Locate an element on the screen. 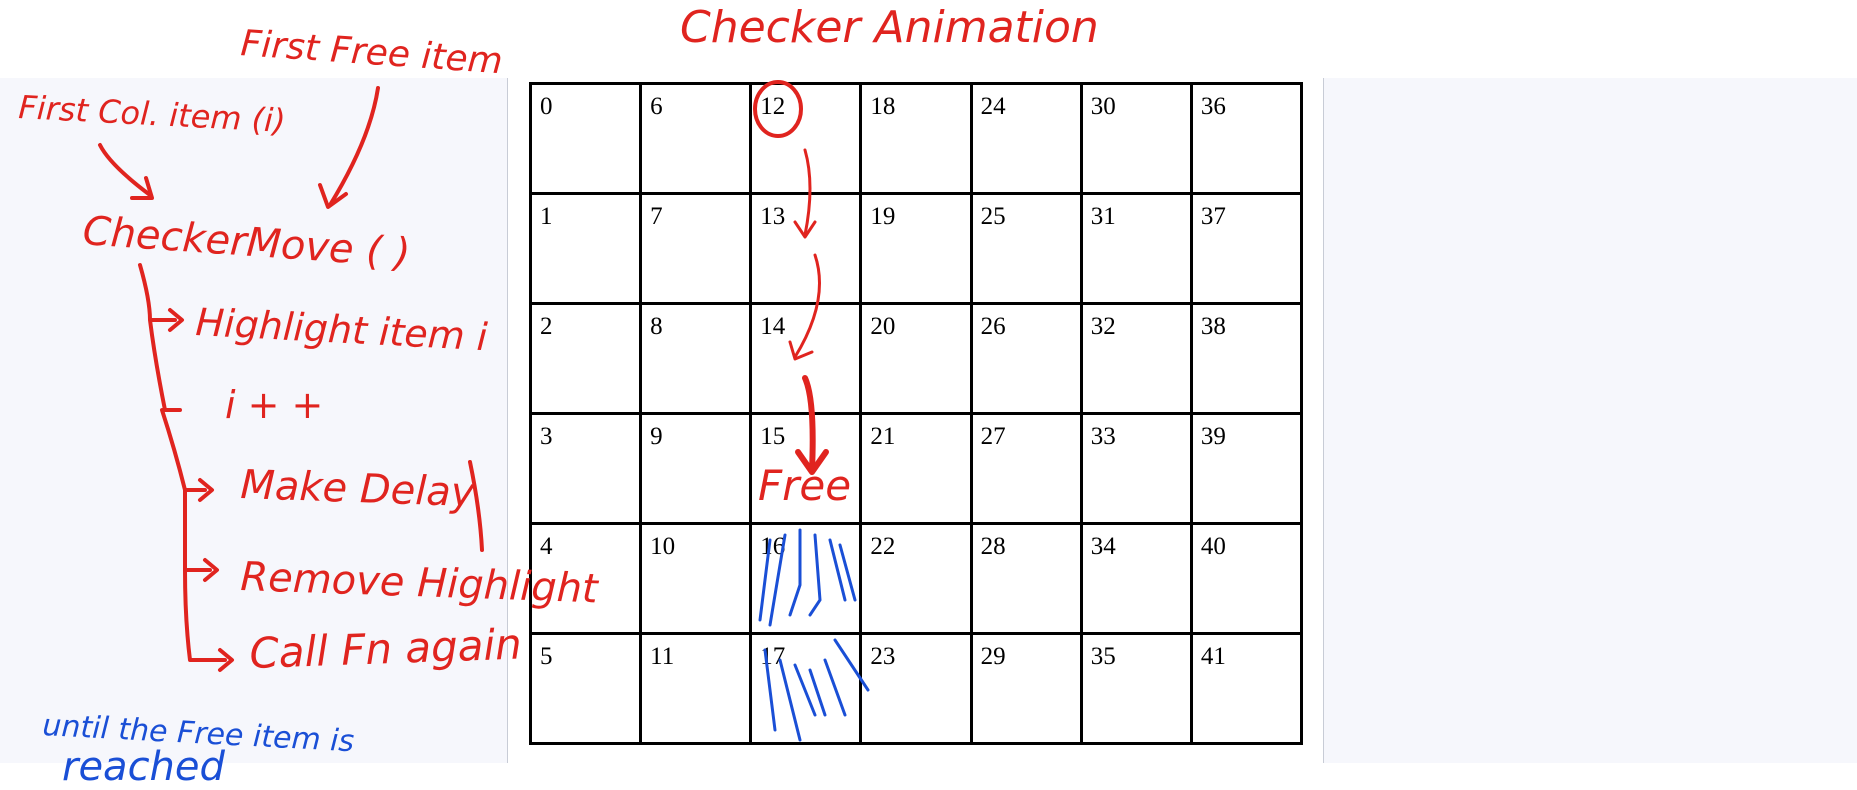 The height and width of the screenshot is (790, 1857). grid-row: 3 9 15 21 27 33 39 is located at coordinates (916, 468).